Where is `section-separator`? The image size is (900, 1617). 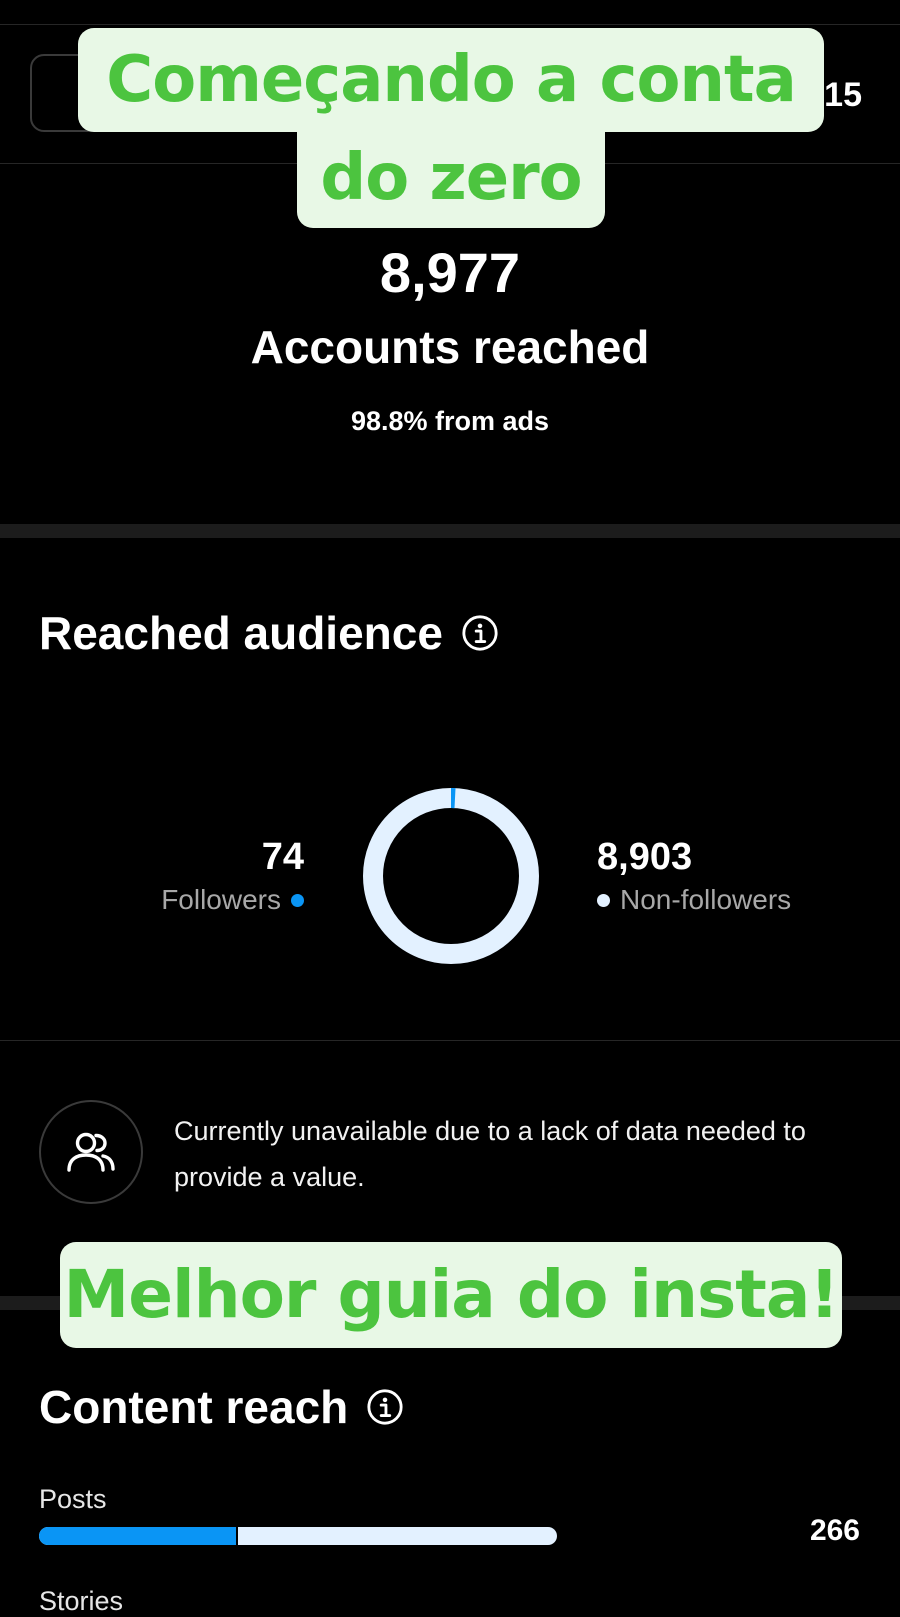
section-separator is located at coordinates (450, 531).